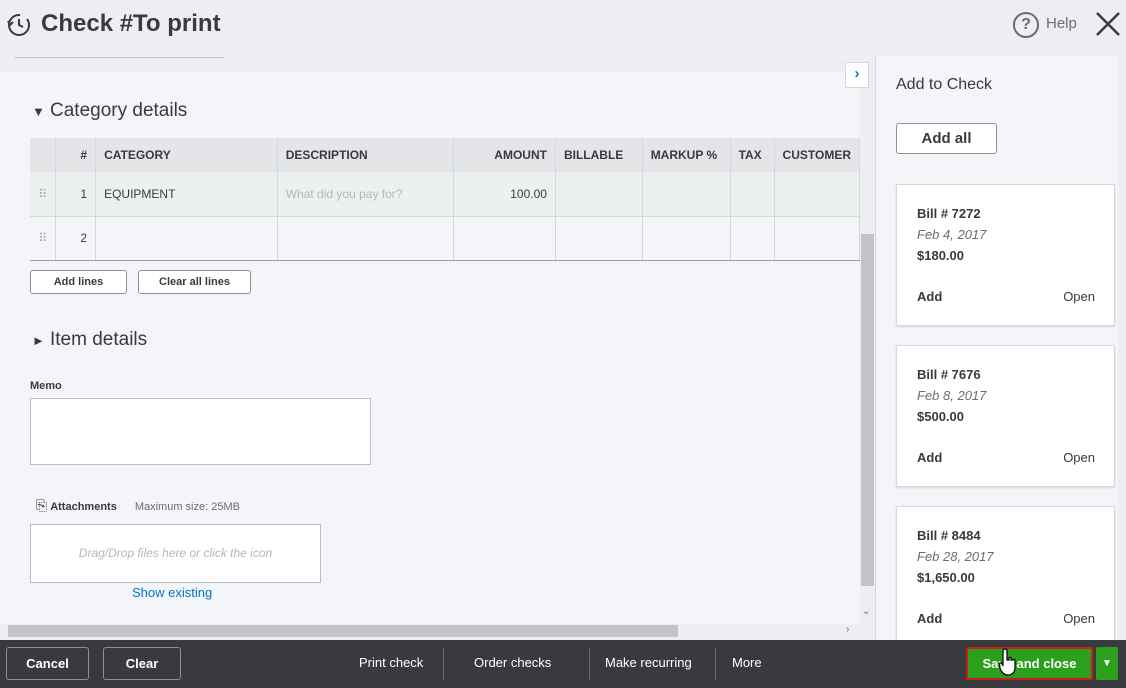  I want to click on bill-card: Bill # 7272 Feb 4, 2017 $180.00 Add Open, so click(1005, 255).